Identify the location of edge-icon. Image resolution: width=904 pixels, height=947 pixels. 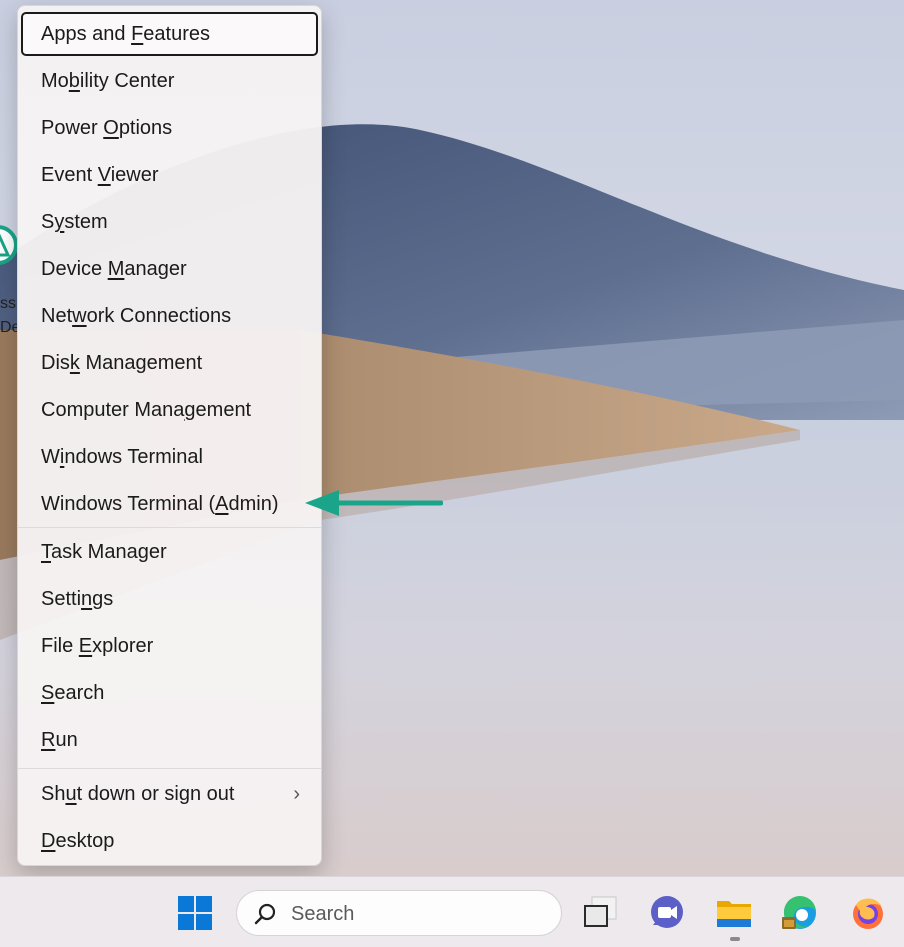
(800, 913).